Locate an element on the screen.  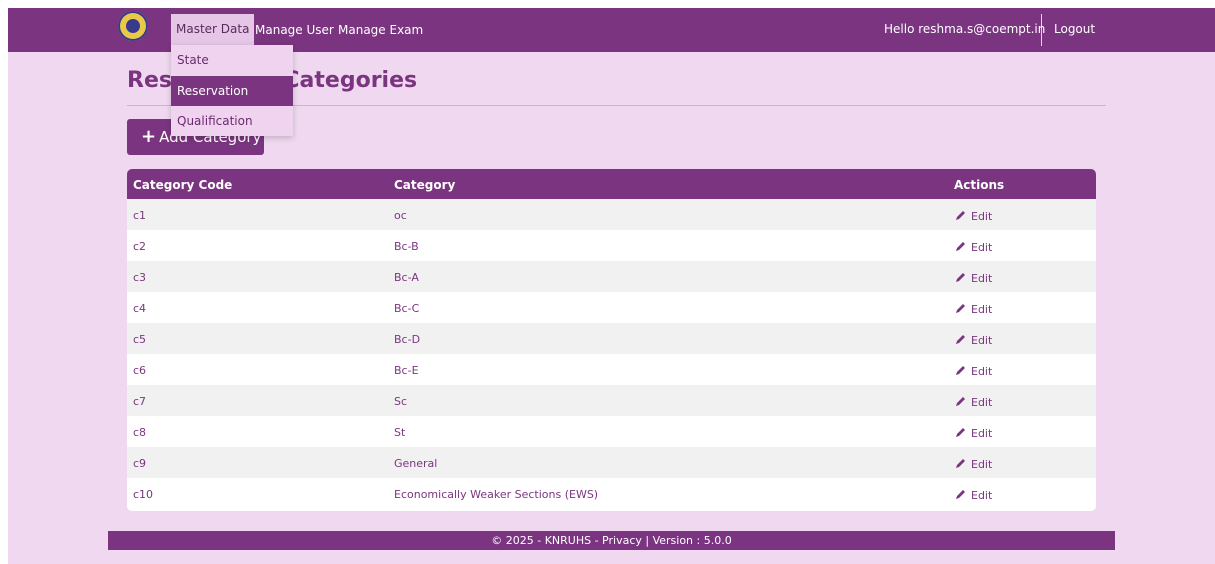
nav-manage-exam: Manage Exam is located at coordinates (380, 37).